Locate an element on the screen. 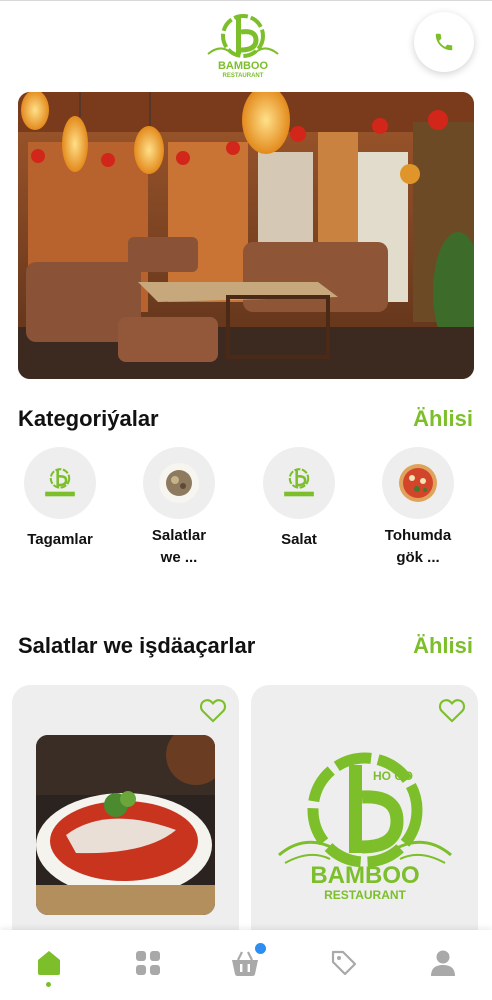  brand-name: BAMBOO is located at coordinates (243, 66).